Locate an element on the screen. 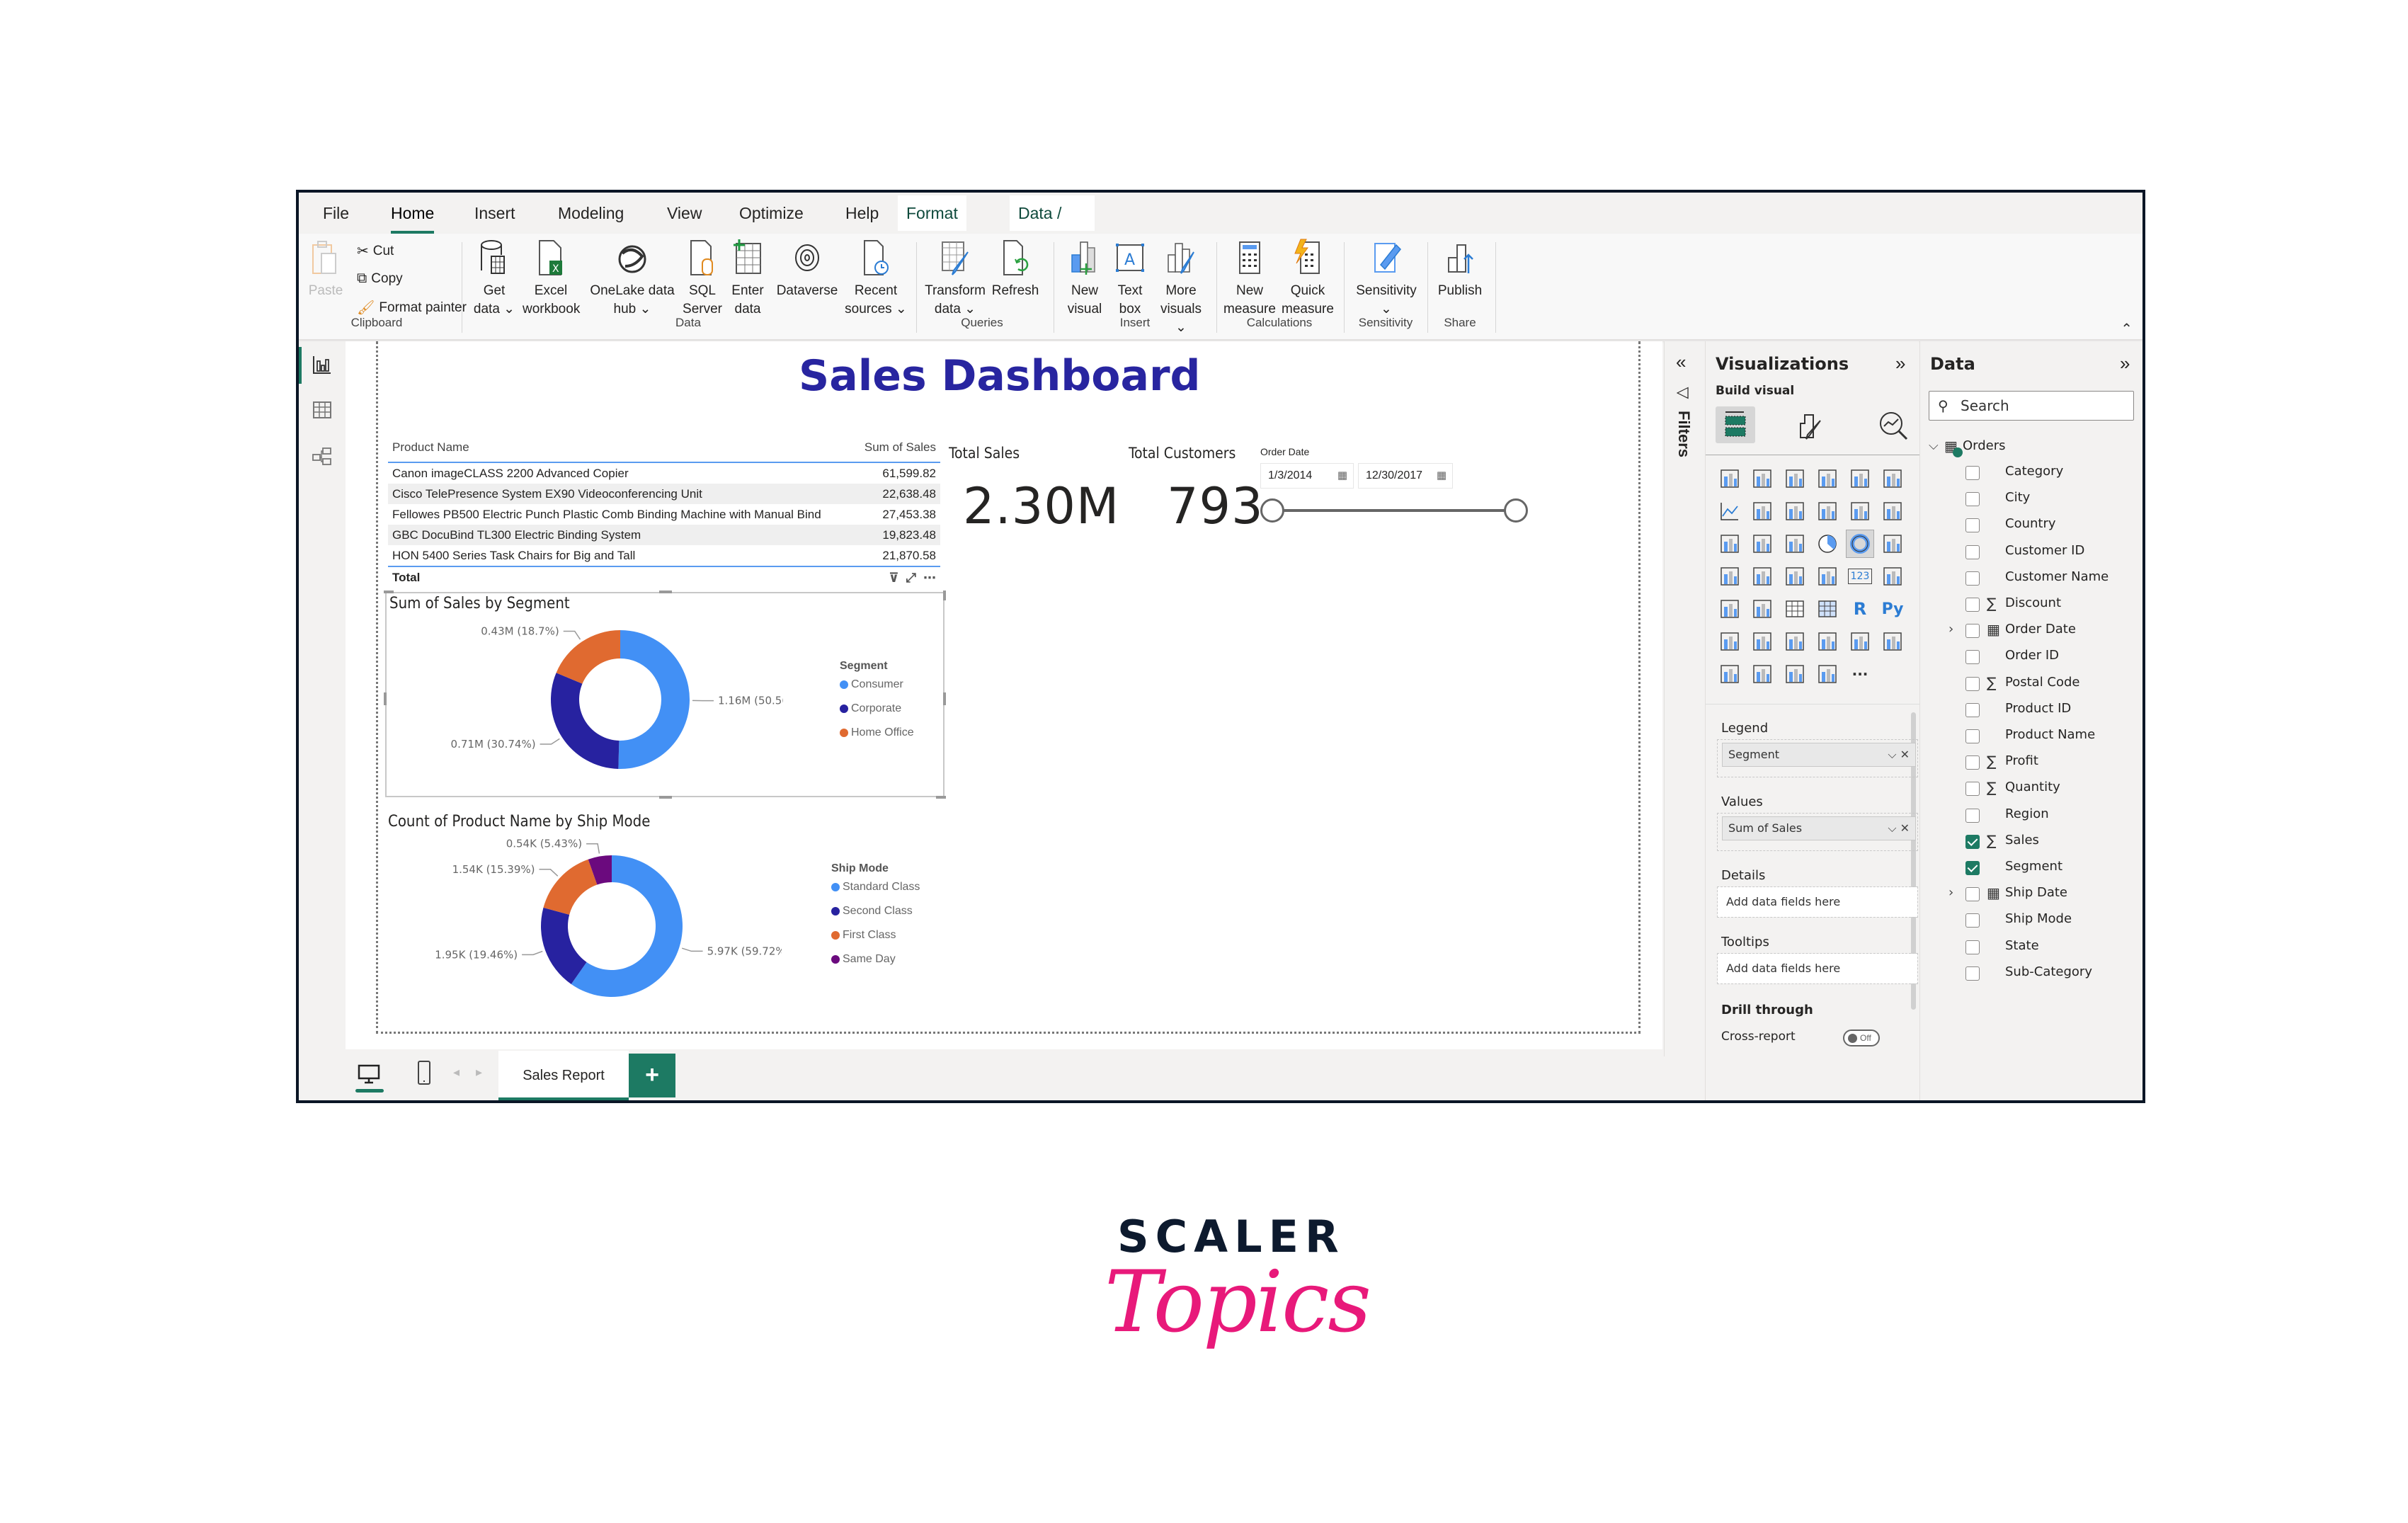  field-item-product-id: Product ID is located at coordinates (2030, 709).